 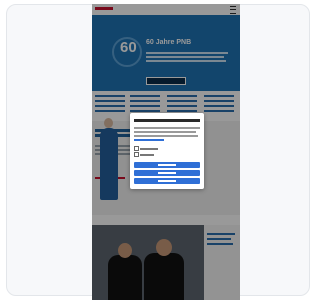 What do you see at coordinates (136, 148) in the screenshot?
I see `necessary-cookies-checkbox` at bounding box center [136, 148].